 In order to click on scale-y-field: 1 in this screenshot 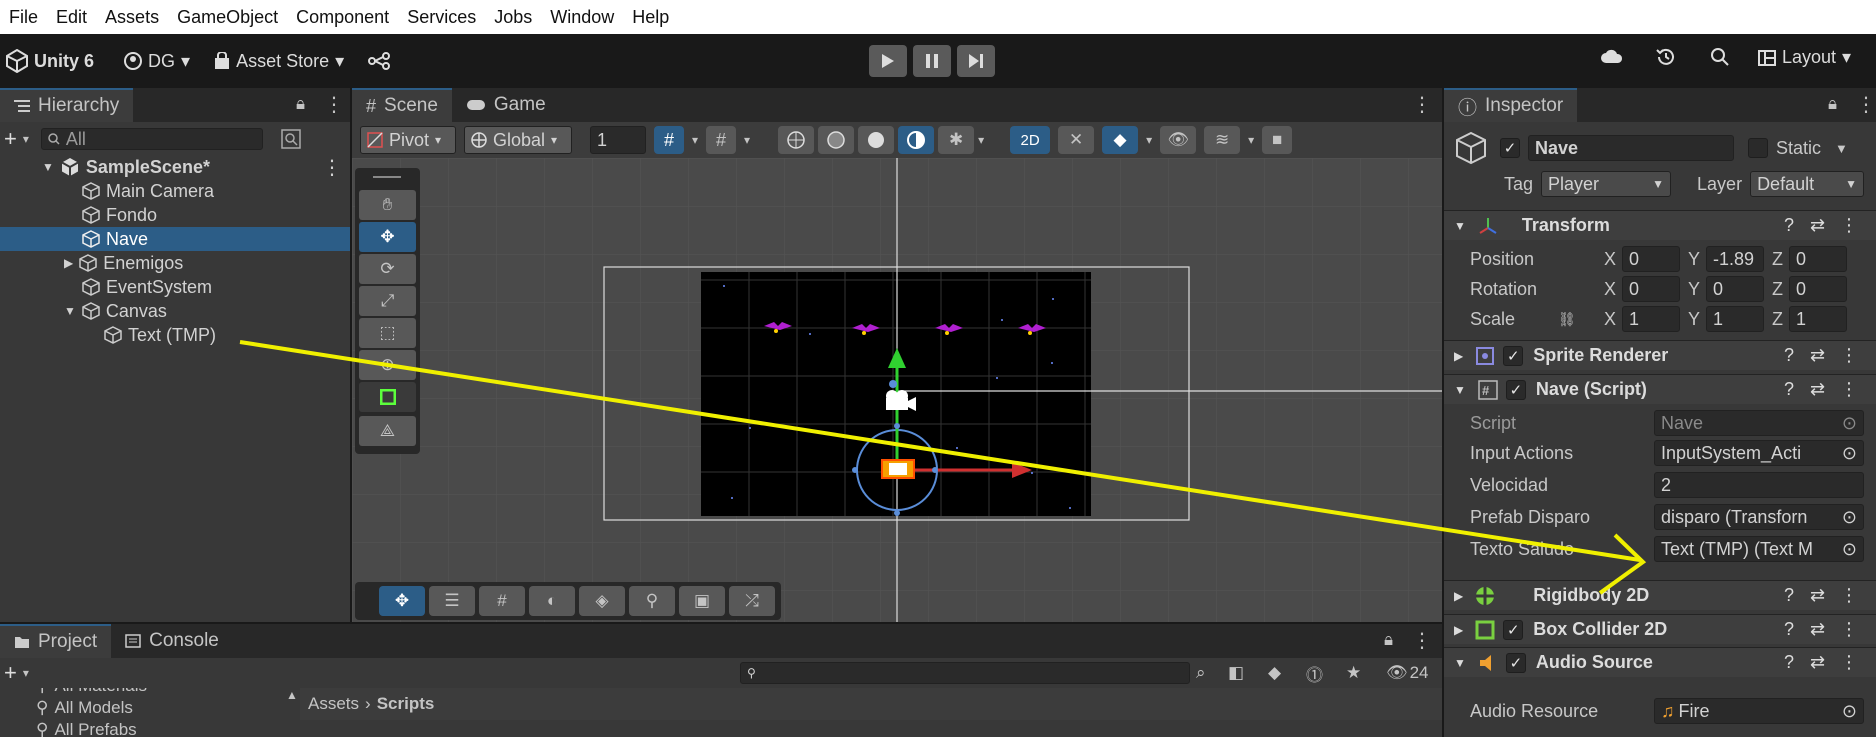, I will do `click(1735, 319)`.